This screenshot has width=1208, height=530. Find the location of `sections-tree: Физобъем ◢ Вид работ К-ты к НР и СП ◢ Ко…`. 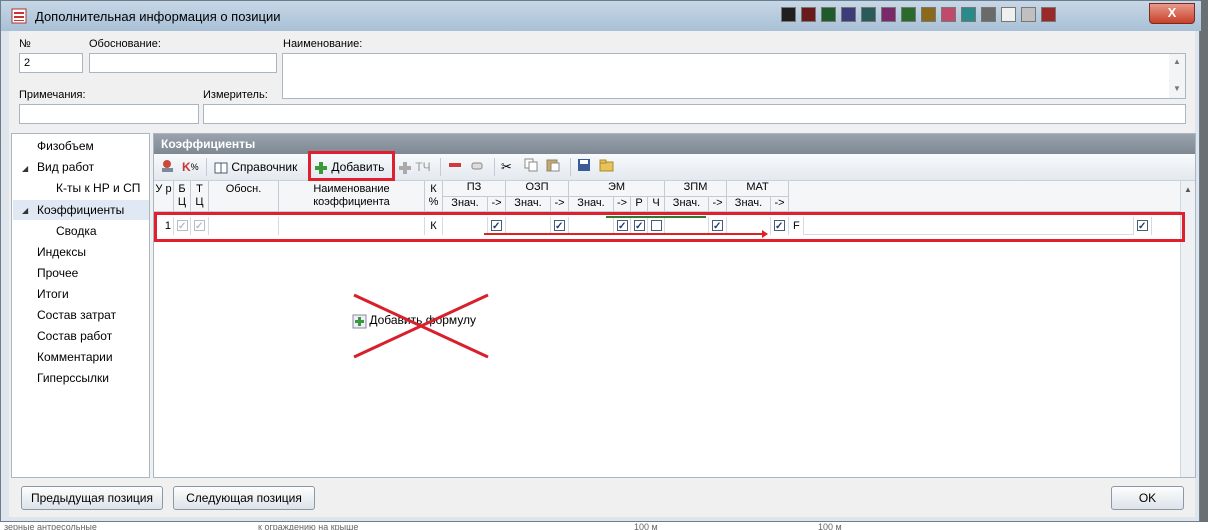

sections-tree: Физобъем ◢ Вид работ К-ты к НР и СП ◢ Ко… is located at coordinates (80, 305).